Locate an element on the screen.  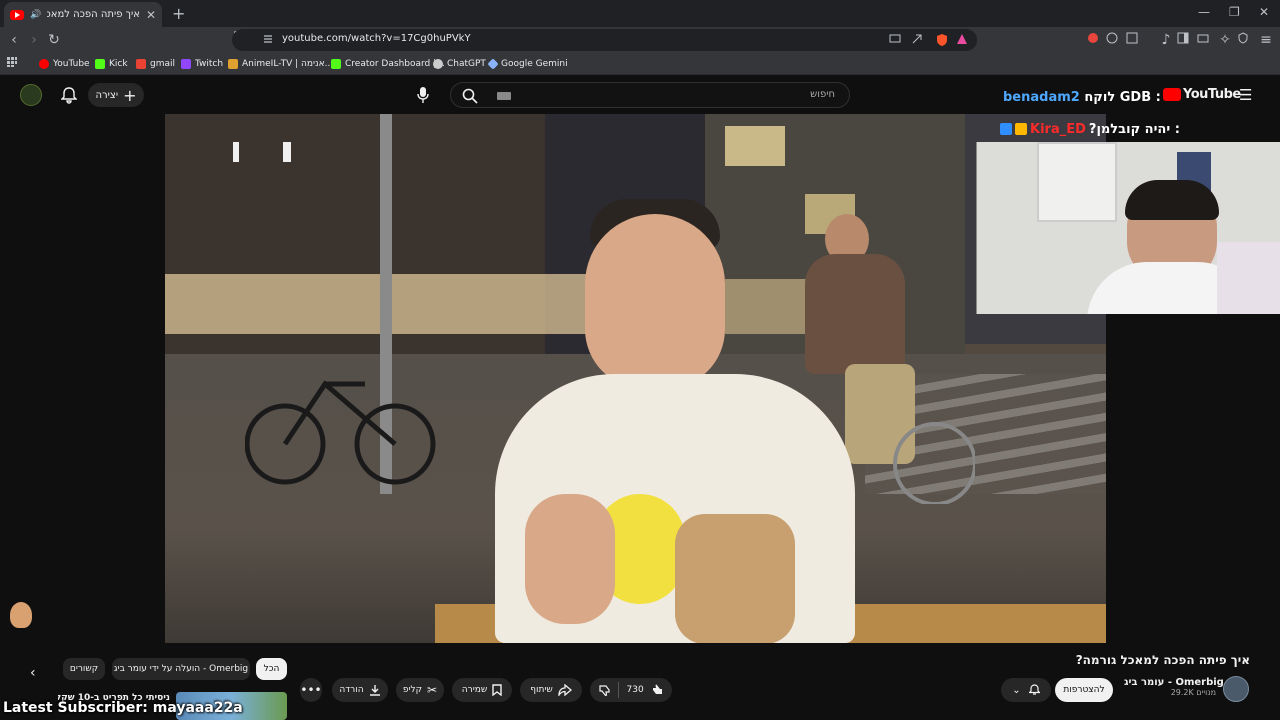
bookmark-label: Google Gemini is located at coordinates (534, 64).